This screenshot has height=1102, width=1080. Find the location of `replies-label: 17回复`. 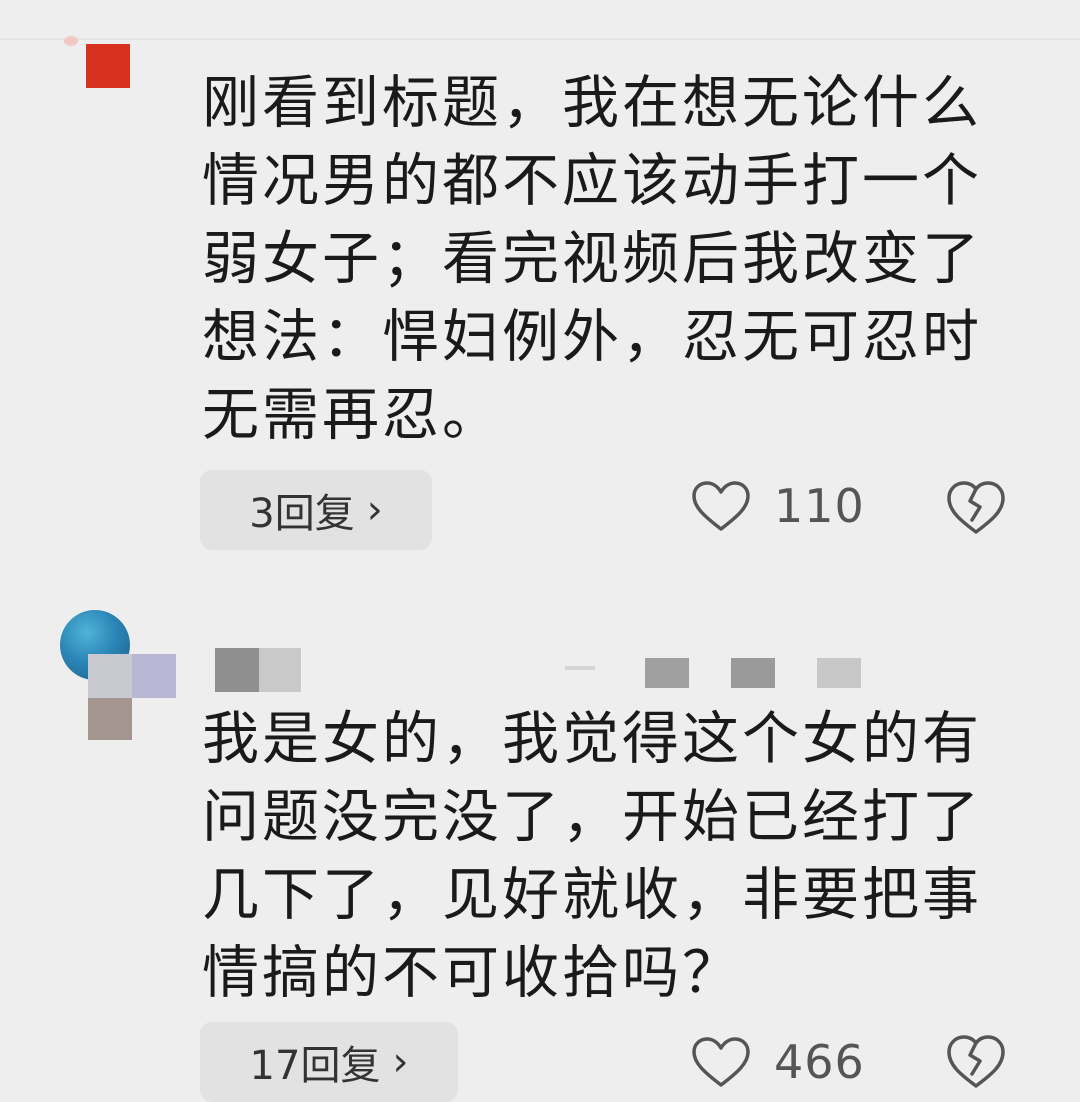

replies-label: 17回复 is located at coordinates (315, 1066).